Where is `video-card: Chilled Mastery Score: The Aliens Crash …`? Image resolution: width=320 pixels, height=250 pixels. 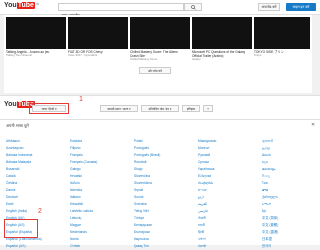 video-card: Chilled Mastery Score: The Aliens Crash … is located at coordinates (157, 56).